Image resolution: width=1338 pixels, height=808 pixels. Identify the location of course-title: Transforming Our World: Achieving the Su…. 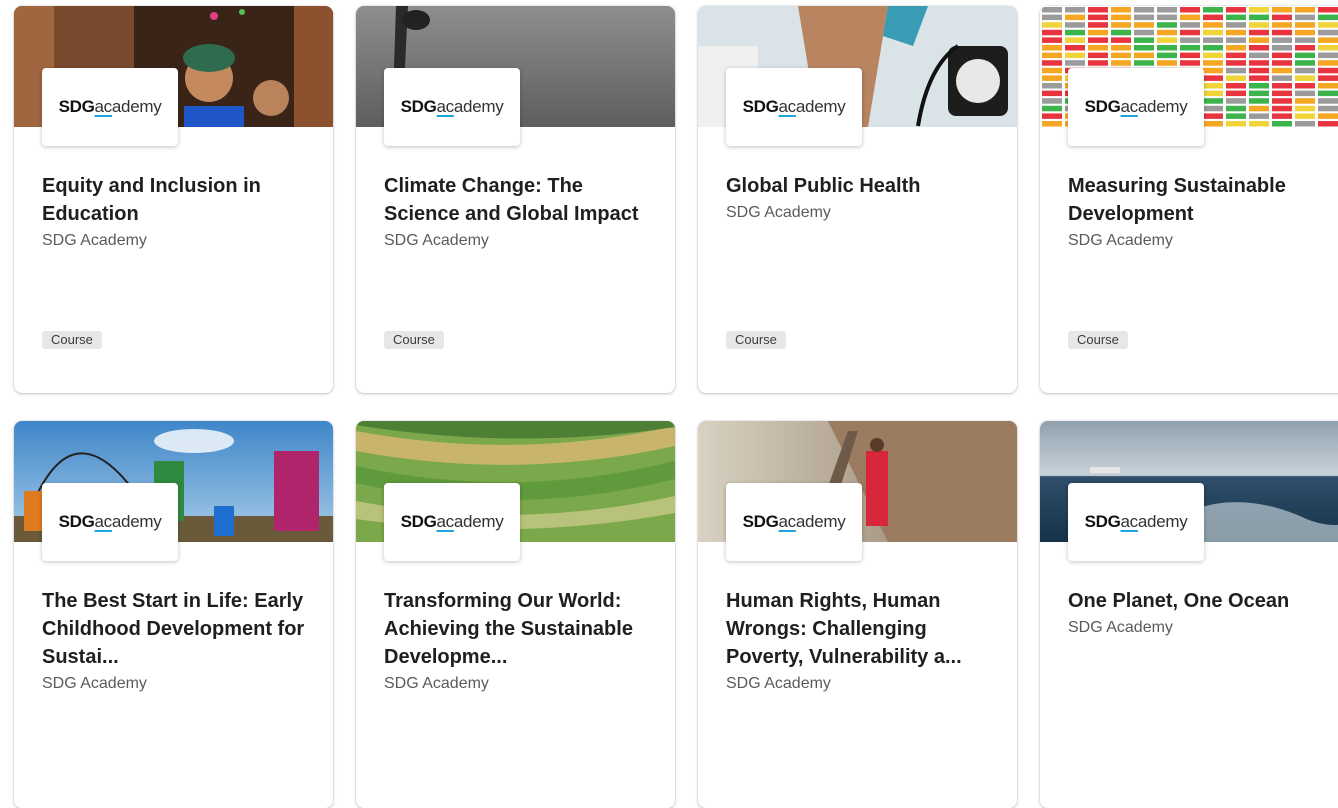
(519, 629).